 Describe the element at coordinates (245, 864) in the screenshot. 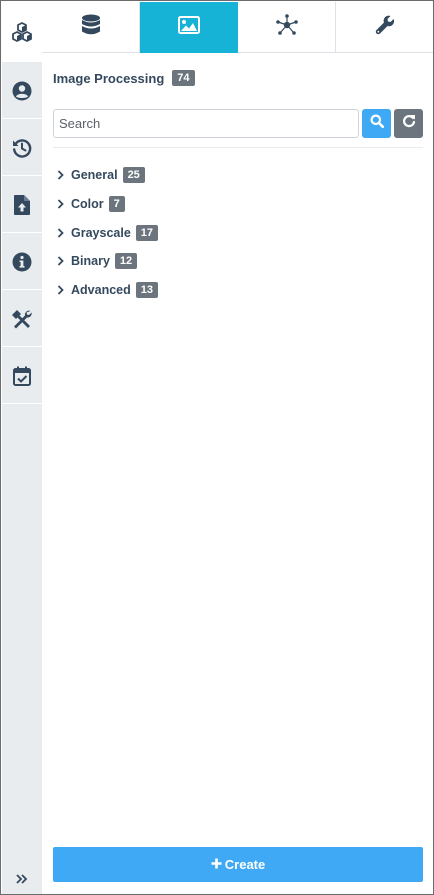

I see `create-button-label: Create` at that location.